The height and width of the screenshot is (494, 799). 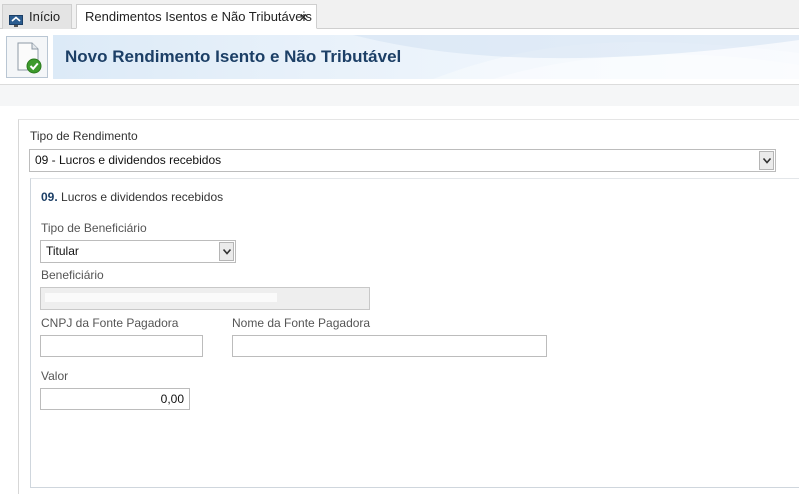 I want to click on home-monitor-icon, so click(x=16, y=19).